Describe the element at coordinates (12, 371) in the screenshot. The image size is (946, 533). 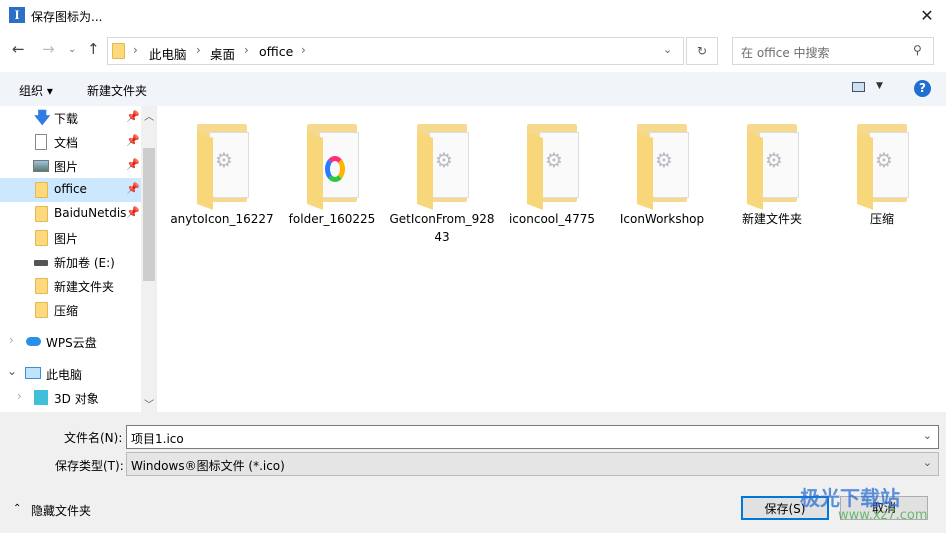
I see `collapse-icon: ⌄` at that location.